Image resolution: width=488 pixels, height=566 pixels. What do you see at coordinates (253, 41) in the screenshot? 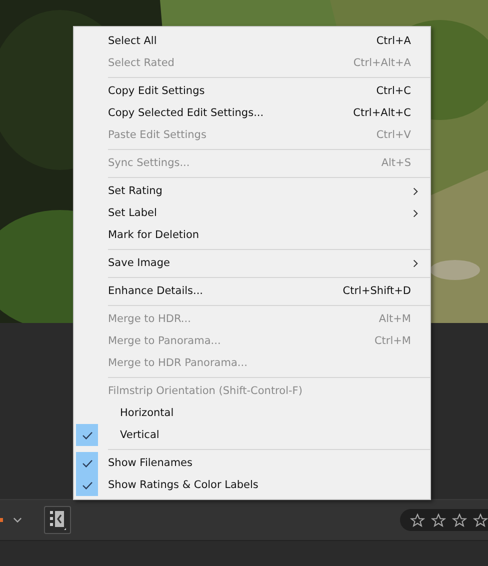
I see `menu-item: Select All Ctrl+A` at bounding box center [253, 41].